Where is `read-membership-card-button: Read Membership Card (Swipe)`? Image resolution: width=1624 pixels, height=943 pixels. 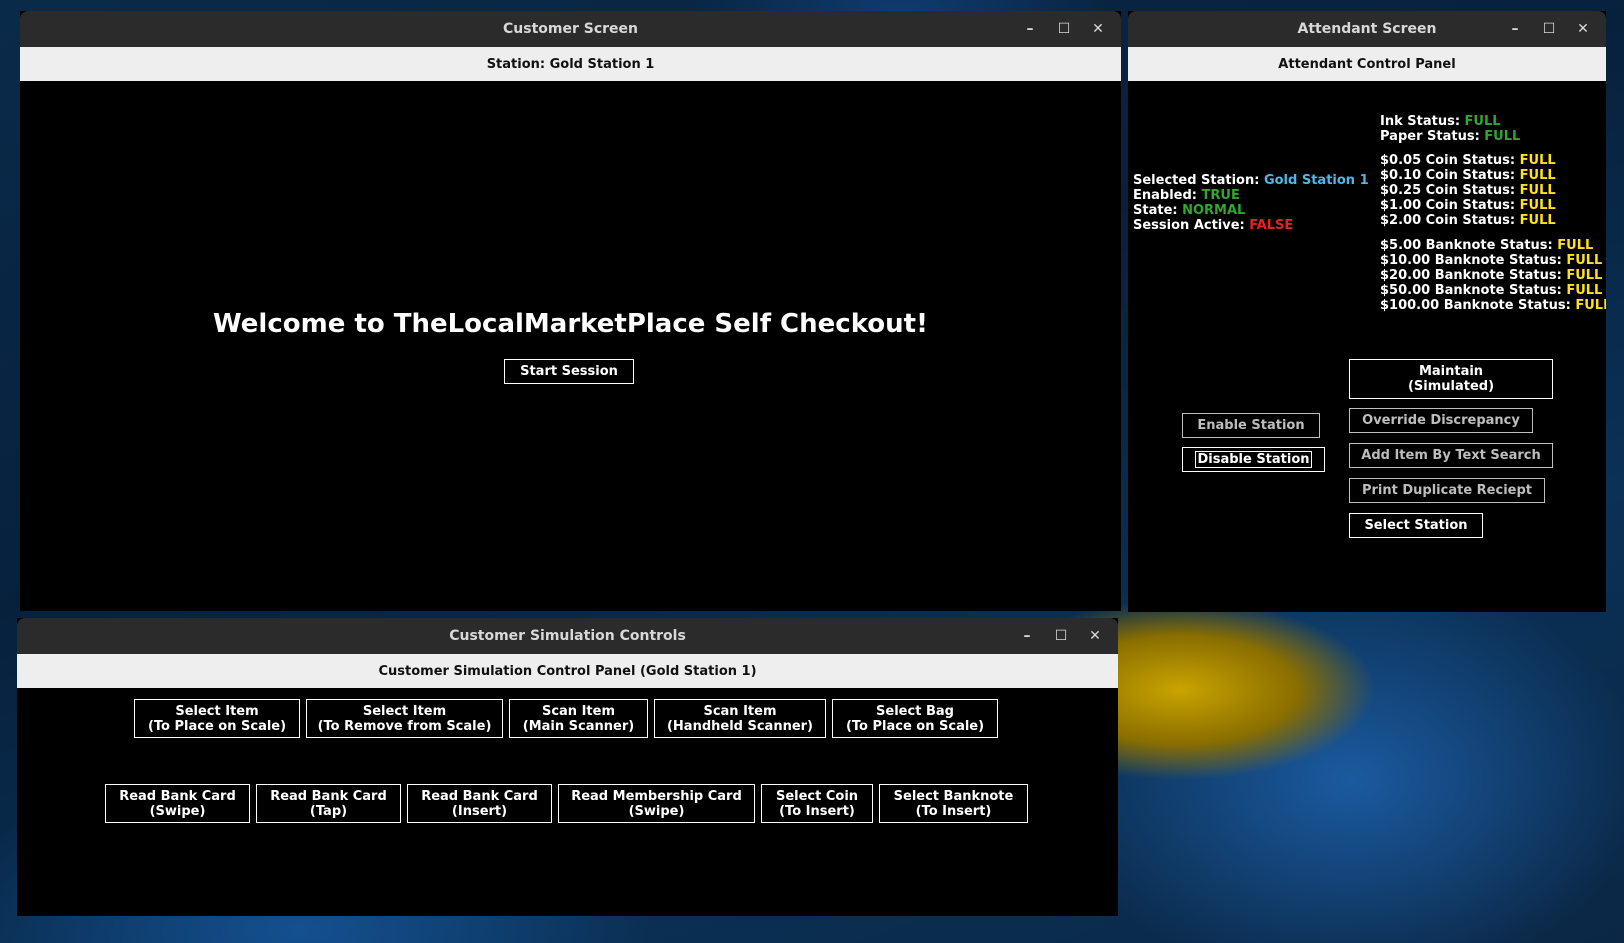 read-membership-card-button: Read Membership Card (Swipe) is located at coordinates (656, 803).